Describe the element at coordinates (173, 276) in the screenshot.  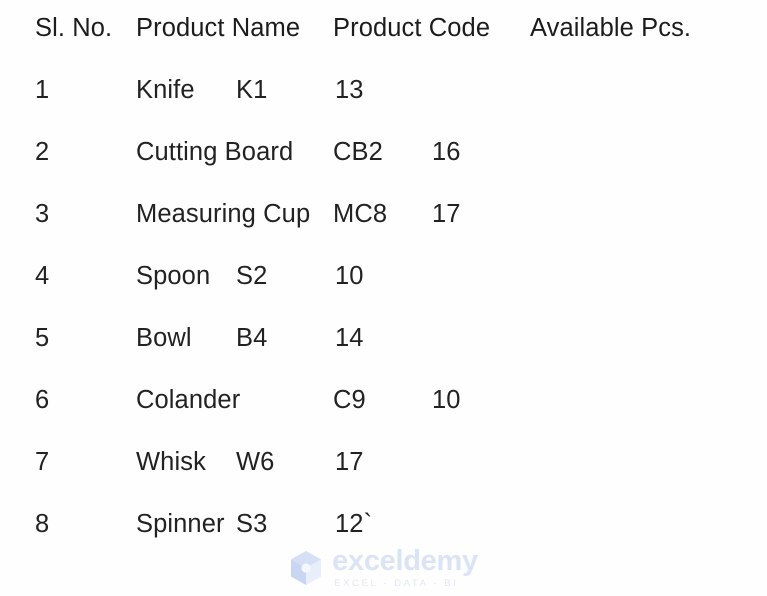
I see `cell-product-name: Spoon` at that location.